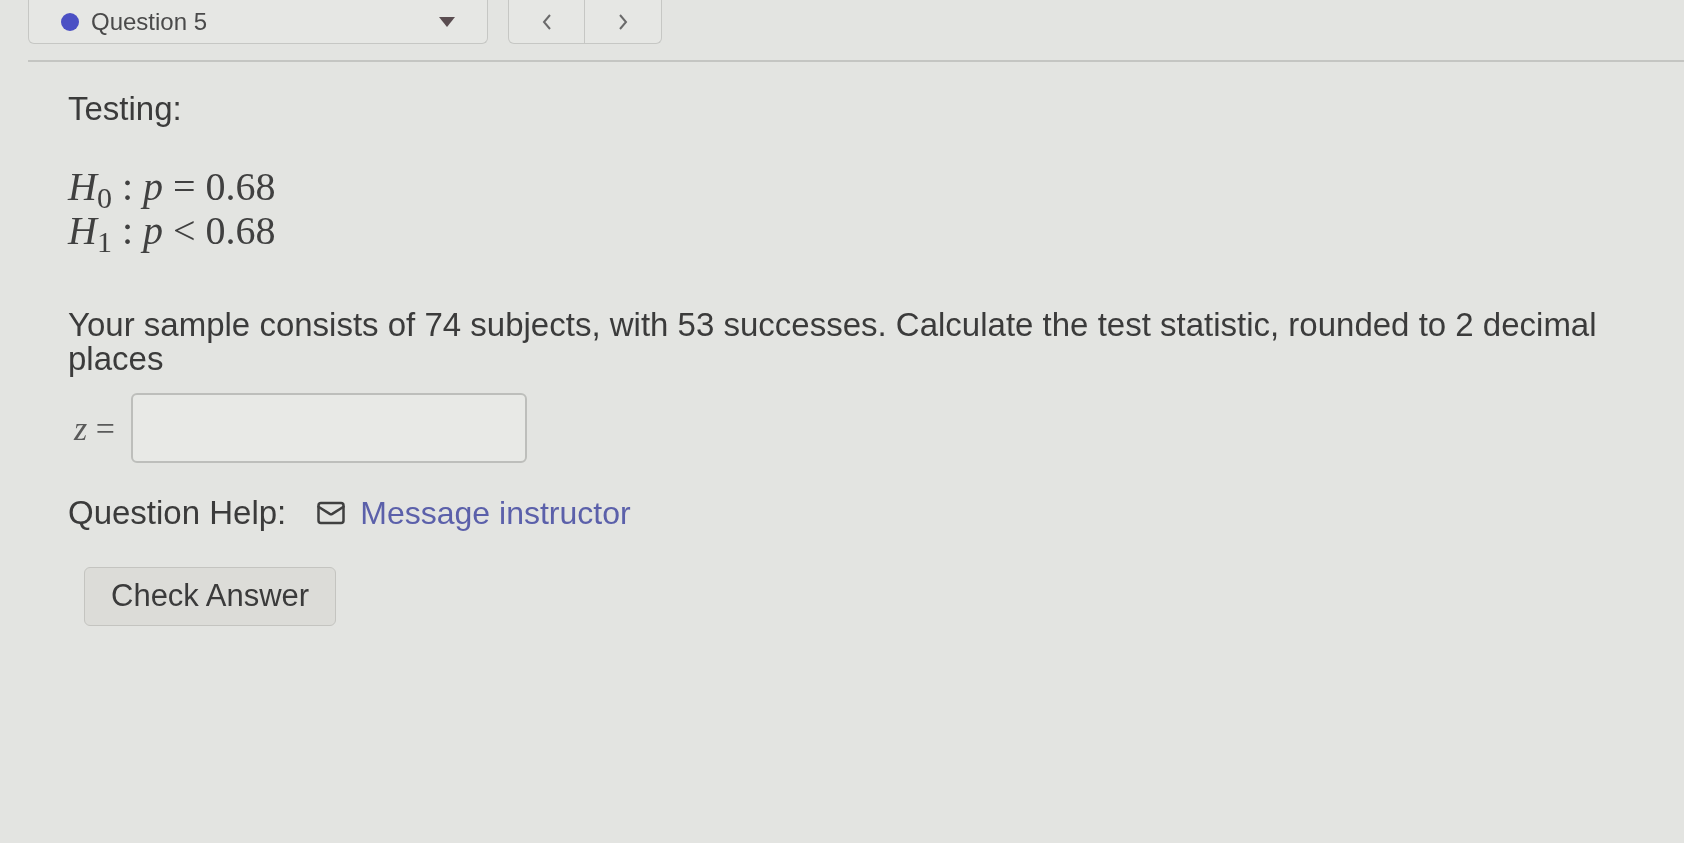 This screenshot has width=1684, height=843. What do you see at coordinates (258, 22) in the screenshot?
I see `question-dropdown: Question 5` at bounding box center [258, 22].